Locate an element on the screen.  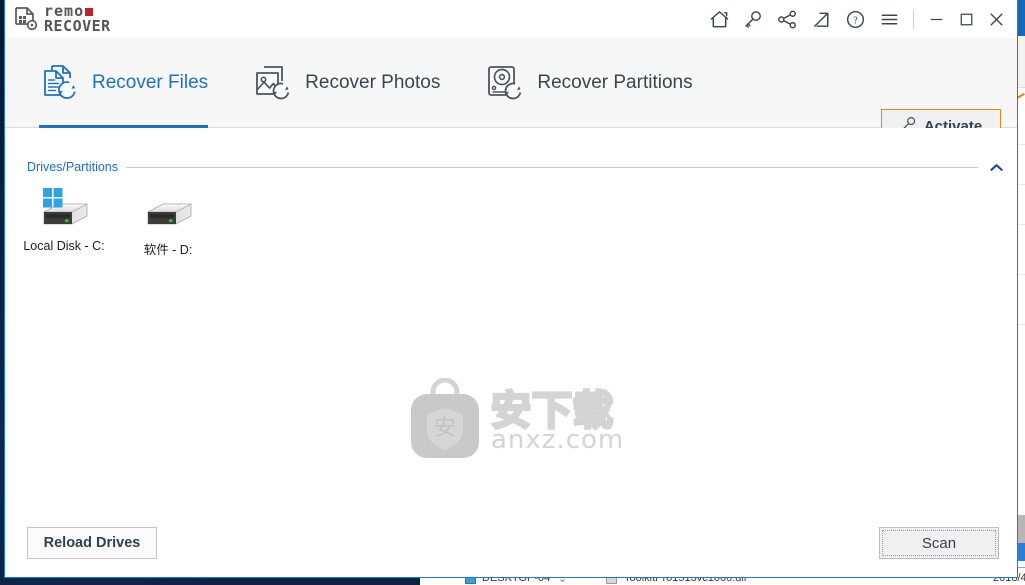
home-icon is located at coordinates (719, 19).